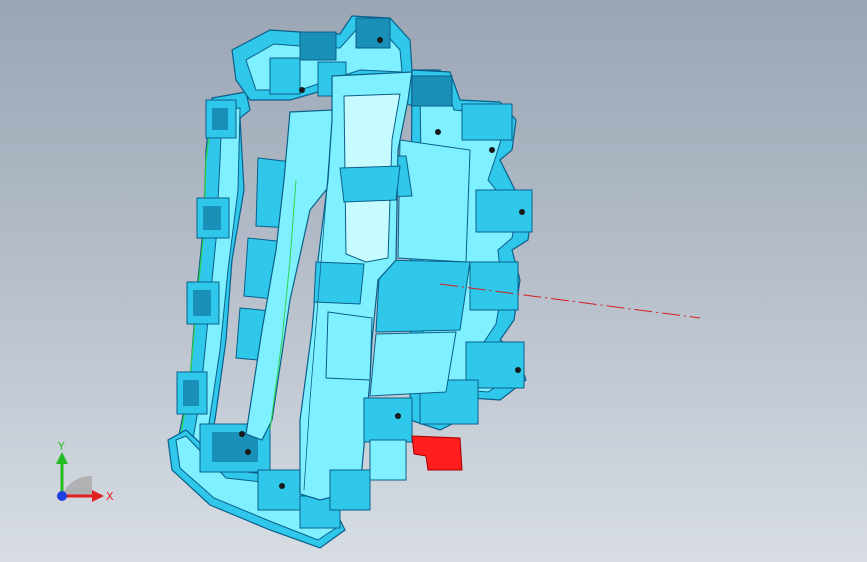 The image size is (867, 562). Describe the element at coordinates (110, 496) in the screenshot. I see `x-axis-label: X` at that location.